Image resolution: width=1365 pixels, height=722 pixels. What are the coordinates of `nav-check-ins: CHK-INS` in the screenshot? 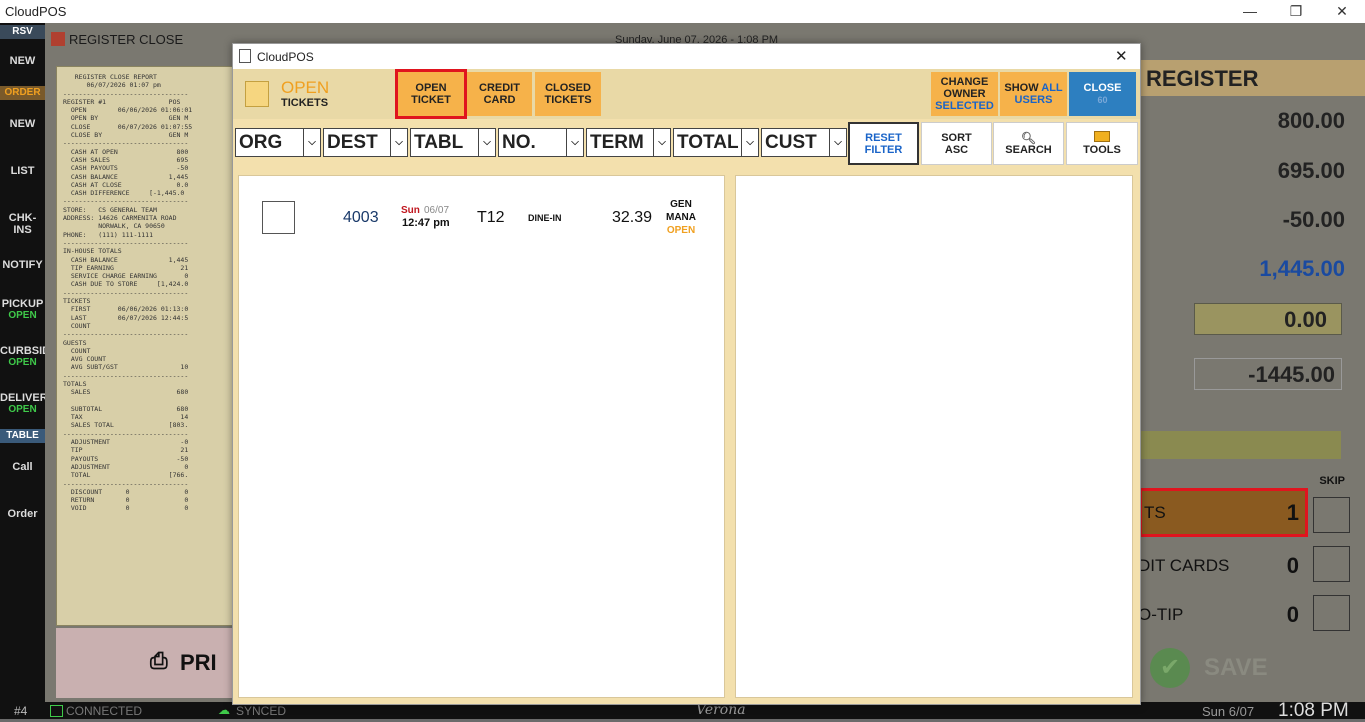 It's located at (22, 224).